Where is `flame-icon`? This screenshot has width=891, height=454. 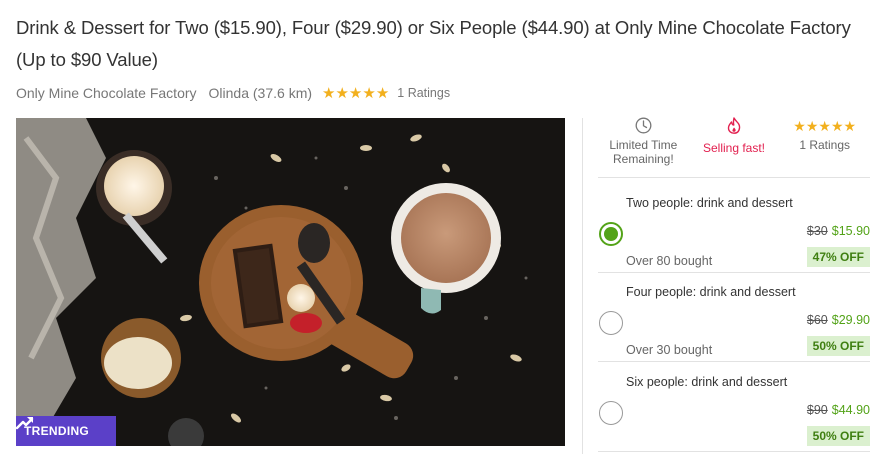 flame-icon is located at coordinates (734, 125).